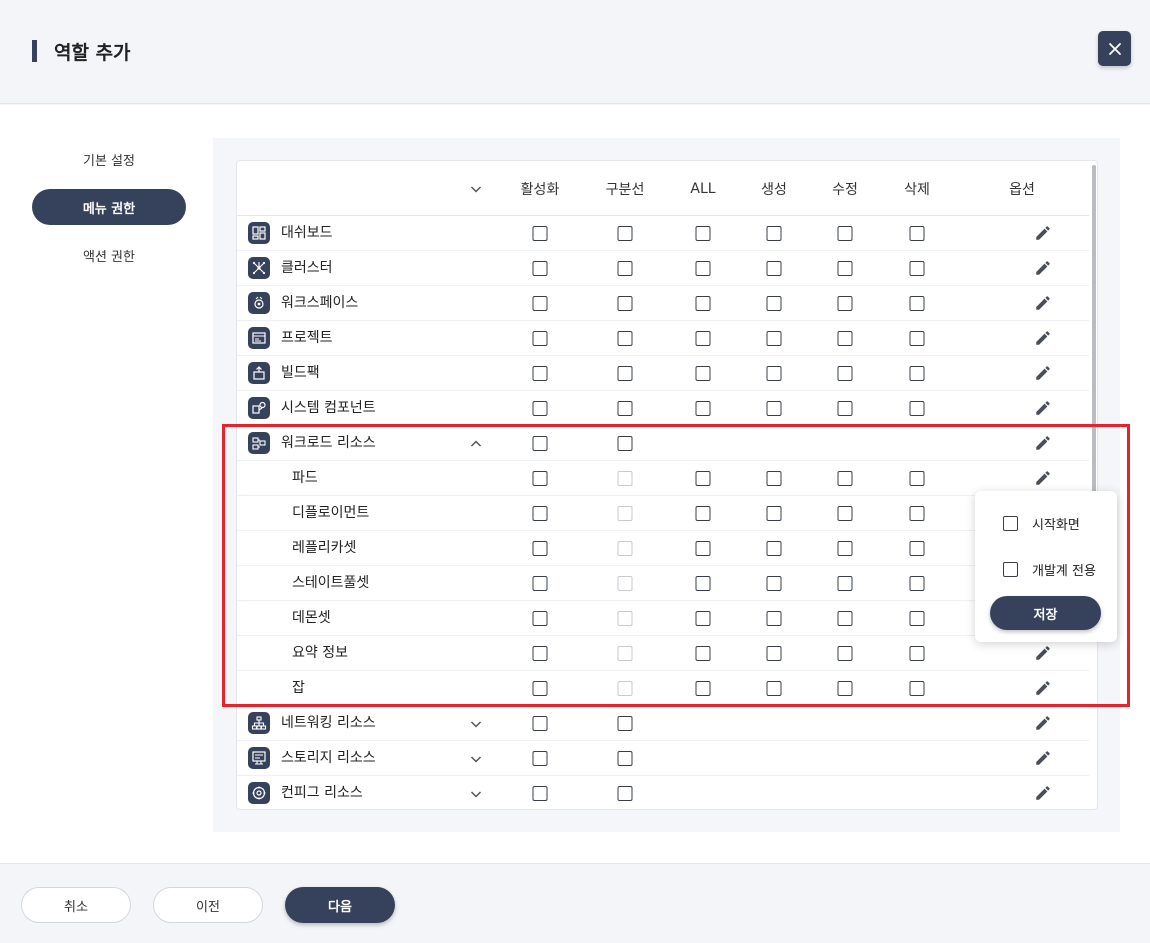 Image resolution: width=1150 pixels, height=943 pixels. What do you see at coordinates (476, 189) in the screenshot?
I see `collapse-all-chevron-icon` at bounding box center [476, 189].